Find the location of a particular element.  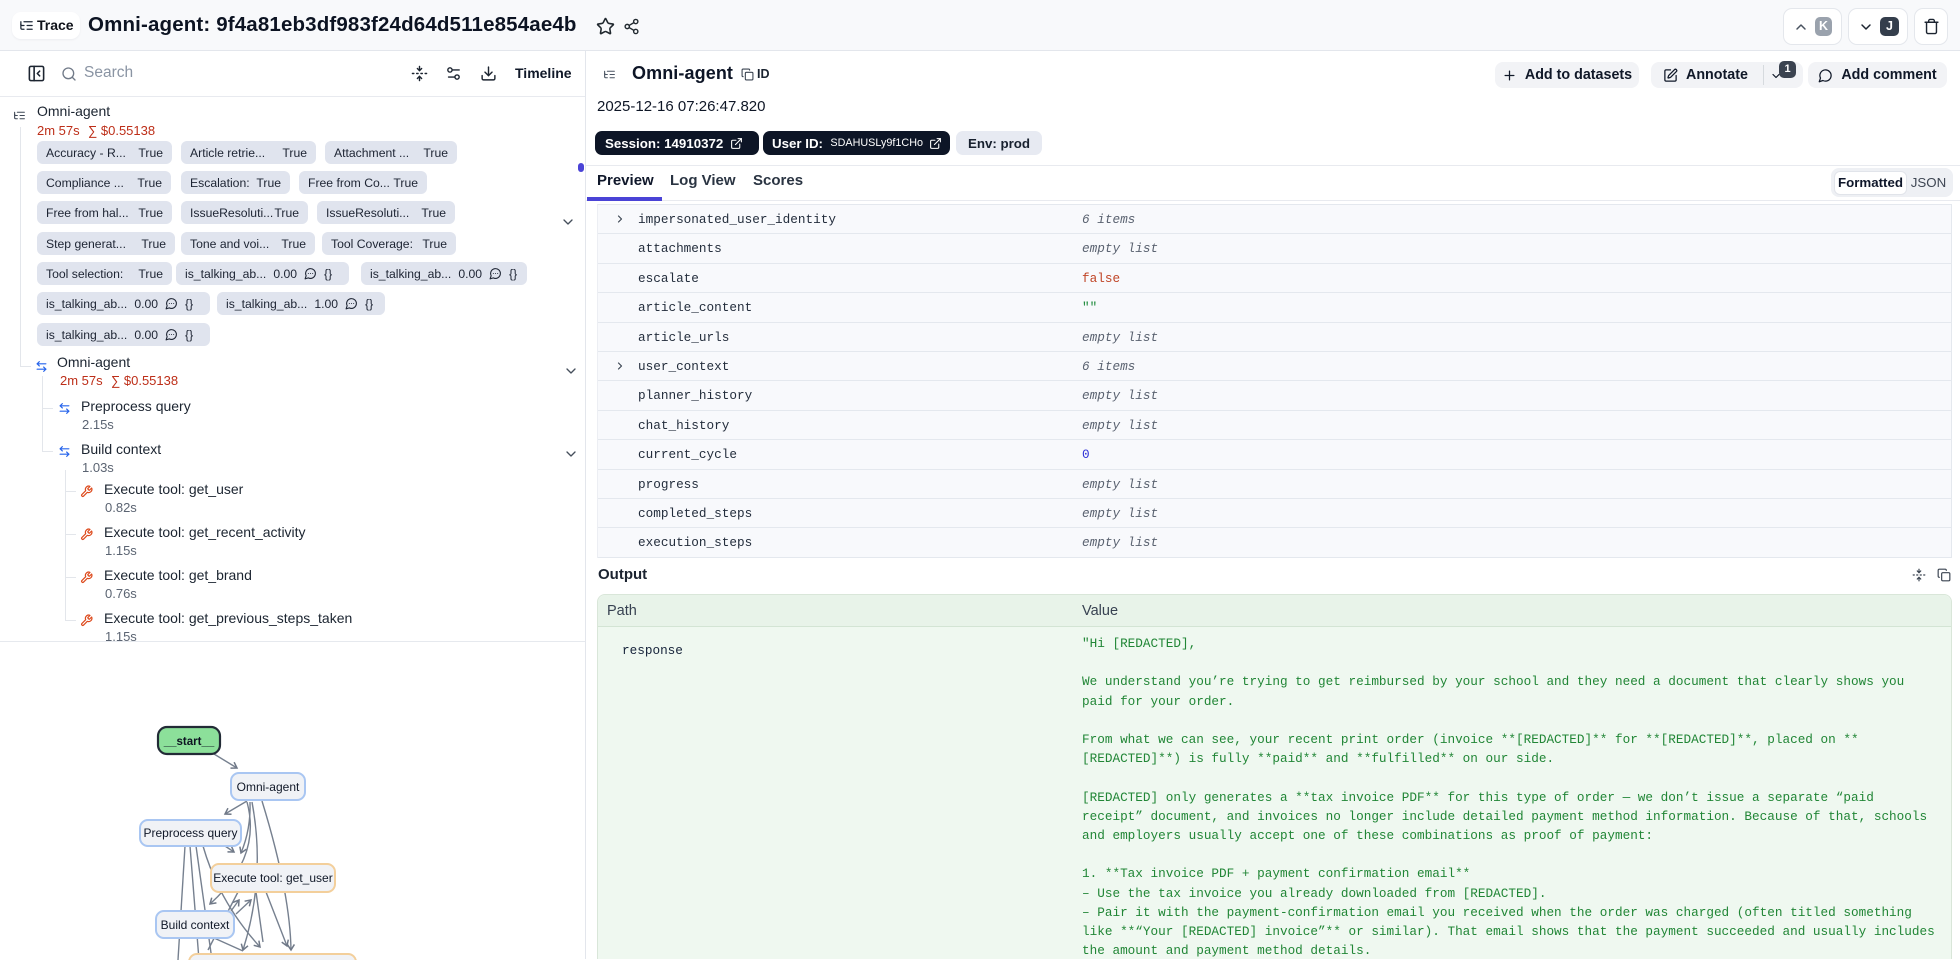

svg-text: Omni-agent is located at coordinates (268, 787).